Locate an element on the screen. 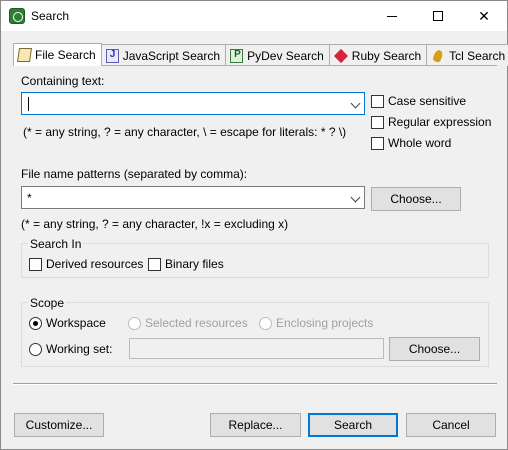 The image size is (508, 450). javascript-search-icon is located at coordinates (112, 55).